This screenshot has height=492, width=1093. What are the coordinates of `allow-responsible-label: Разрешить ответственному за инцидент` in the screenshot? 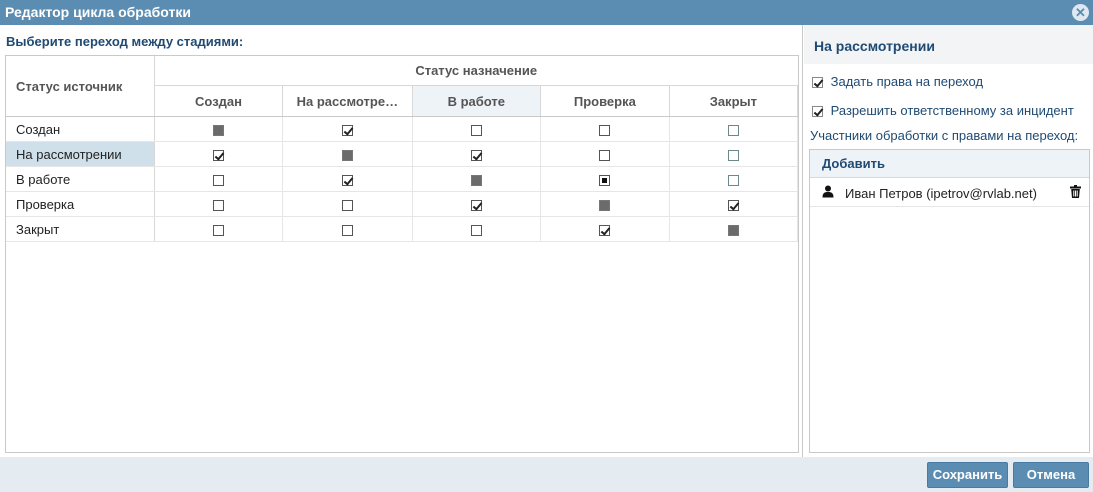 It's located at (952, 110).